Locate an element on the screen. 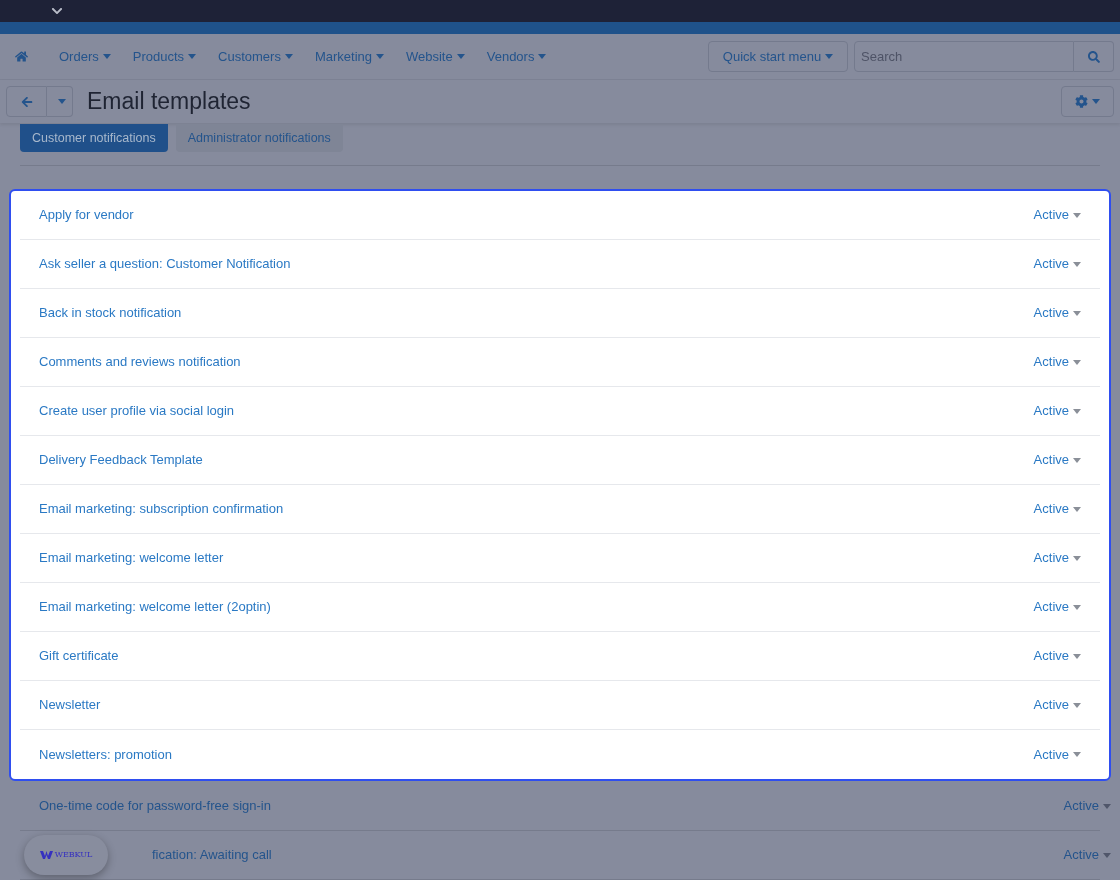 Image resolution: width=1120 pixels, height=880 pixels. search-icon is located at coordinates (1093, 56).